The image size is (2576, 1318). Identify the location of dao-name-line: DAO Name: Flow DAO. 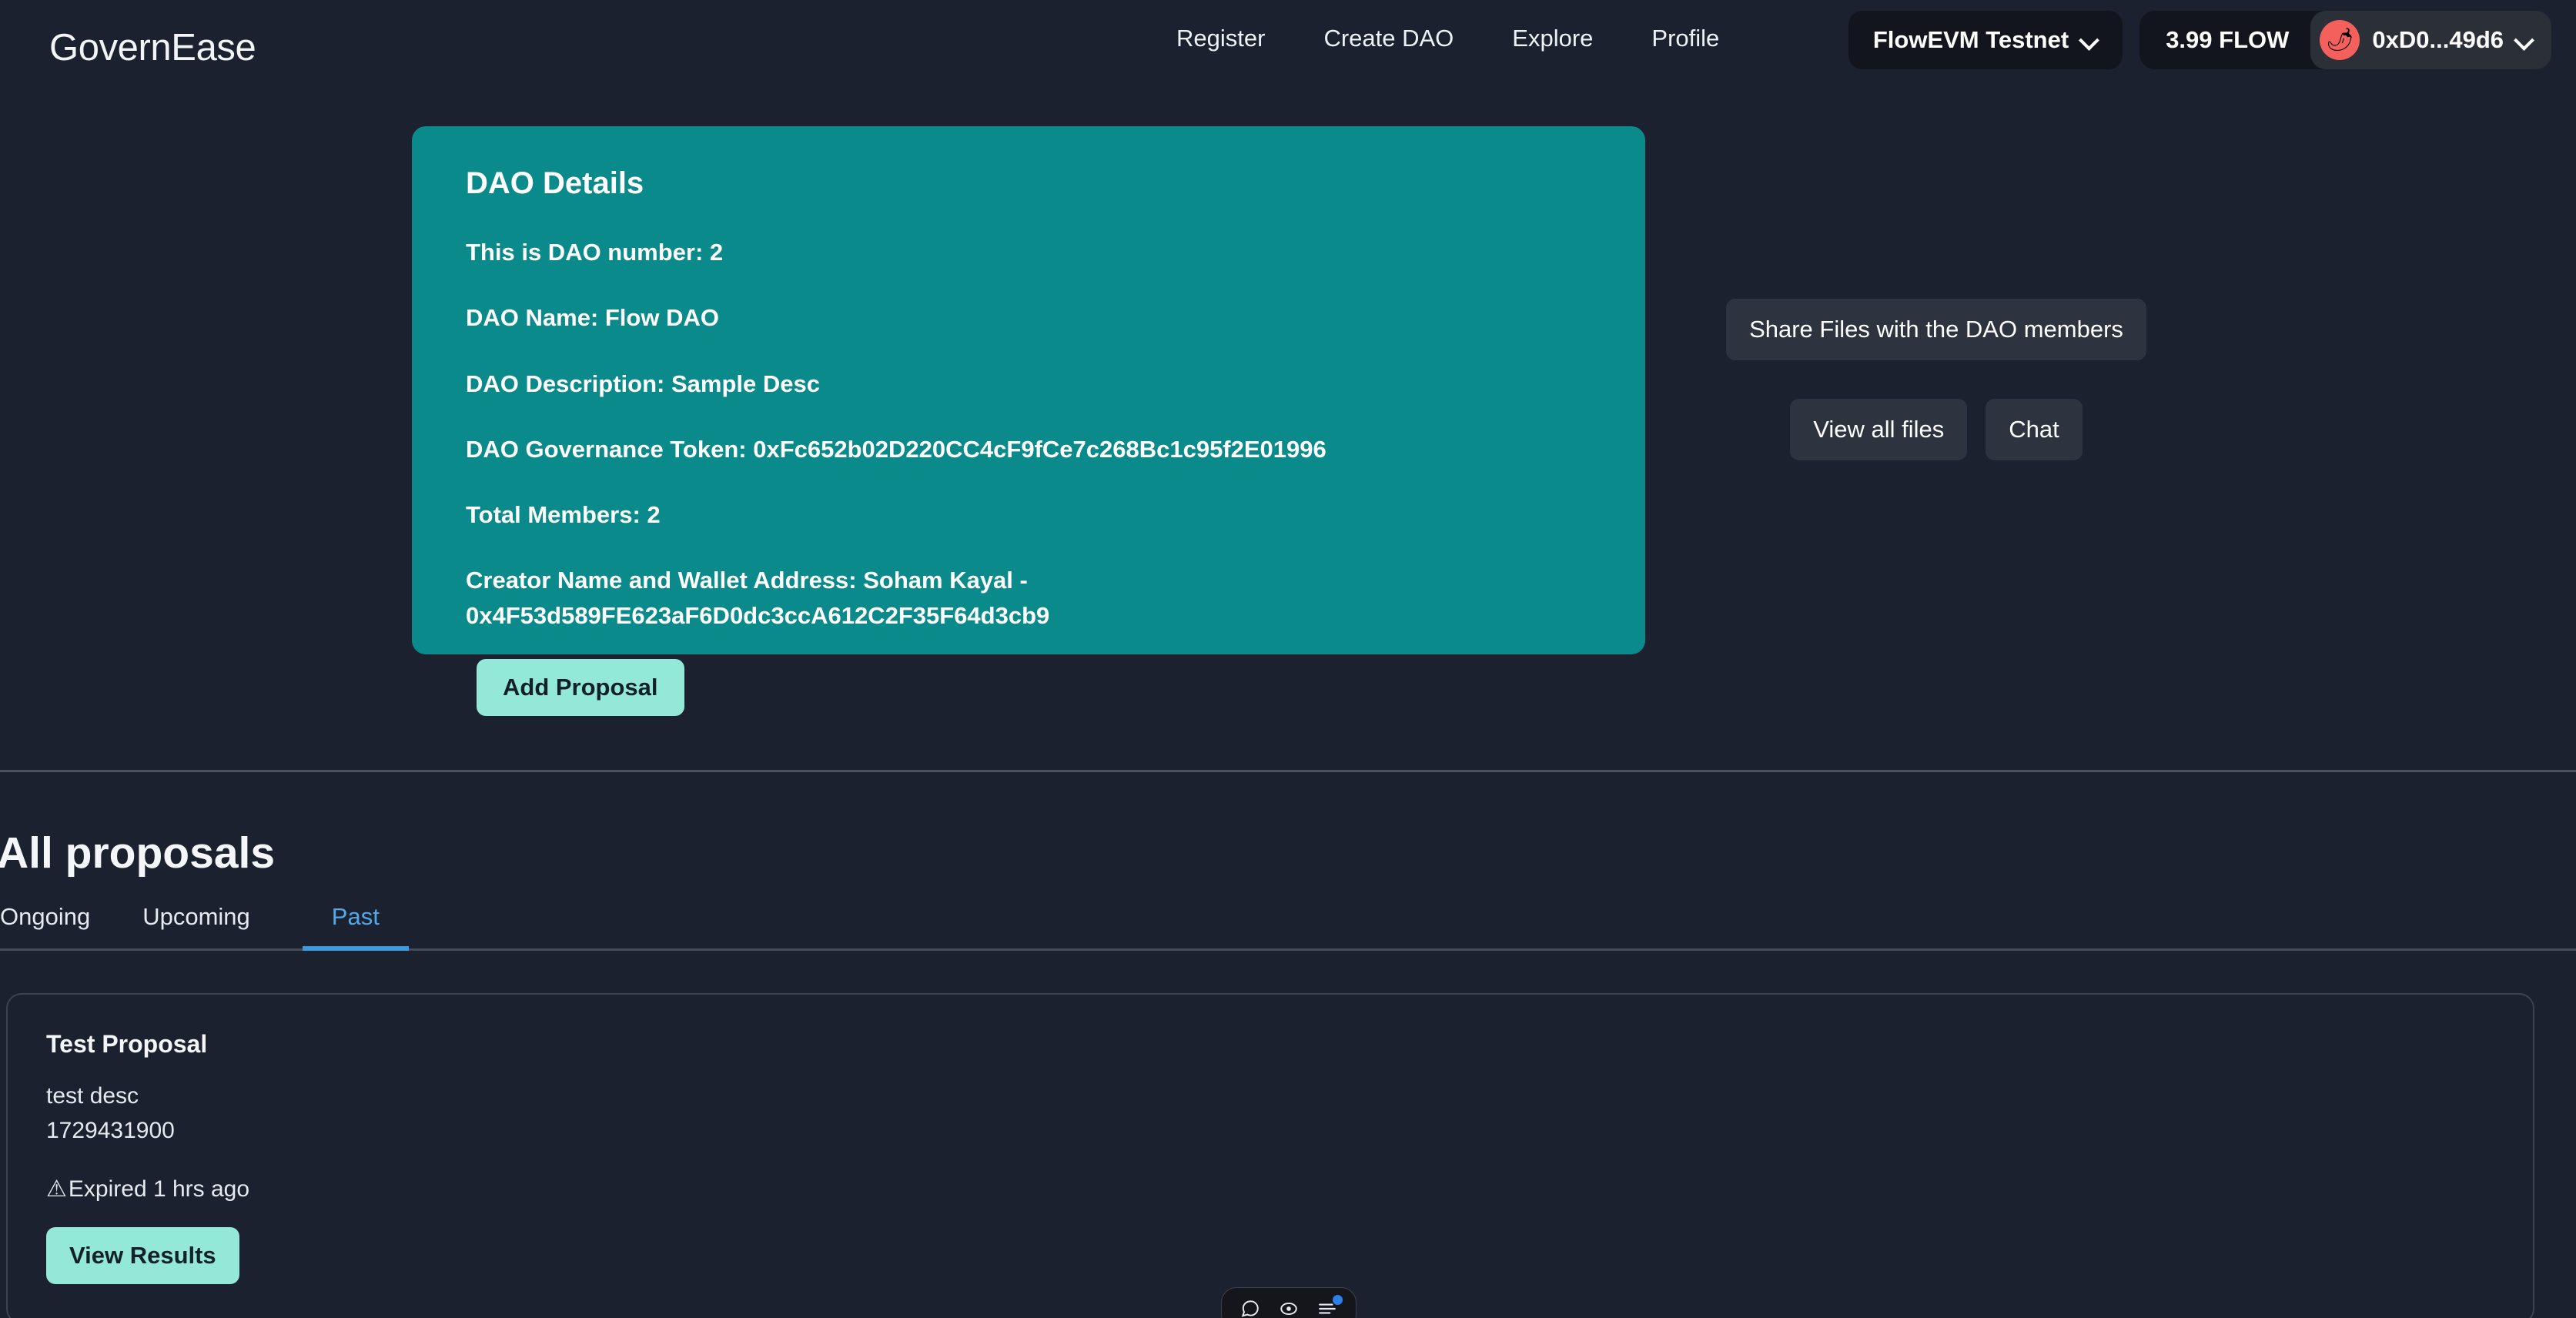
(592, 318).